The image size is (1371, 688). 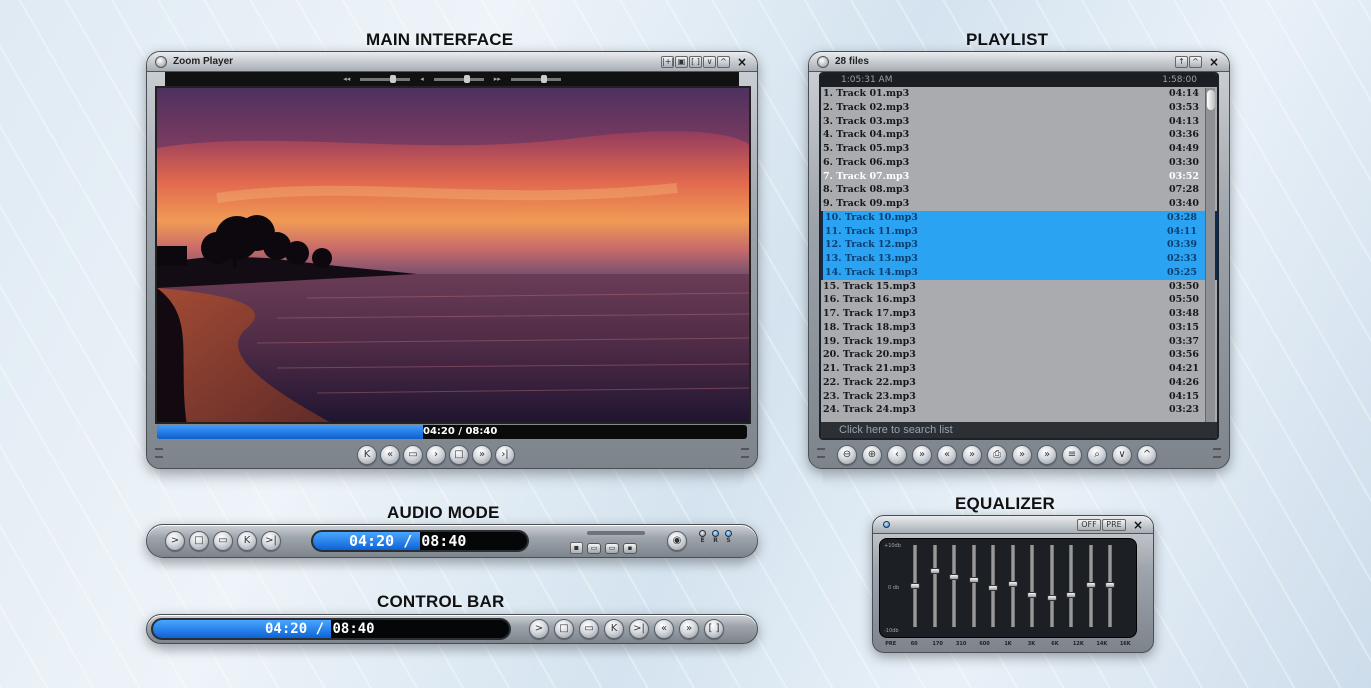 I want to click on playlist-tool-button: ≡, so click(x=1072, y=455).